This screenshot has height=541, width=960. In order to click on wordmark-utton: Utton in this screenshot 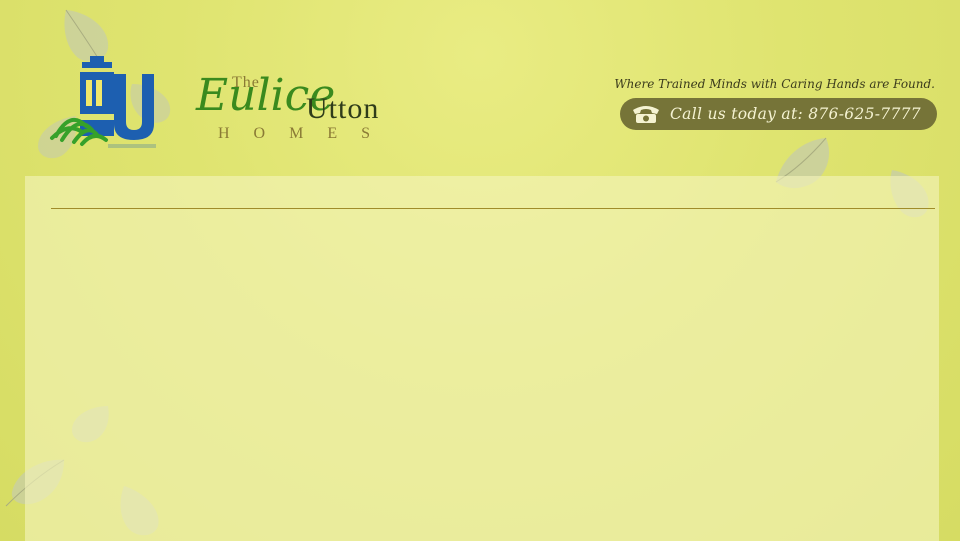, I will do `click(343, 108)`.